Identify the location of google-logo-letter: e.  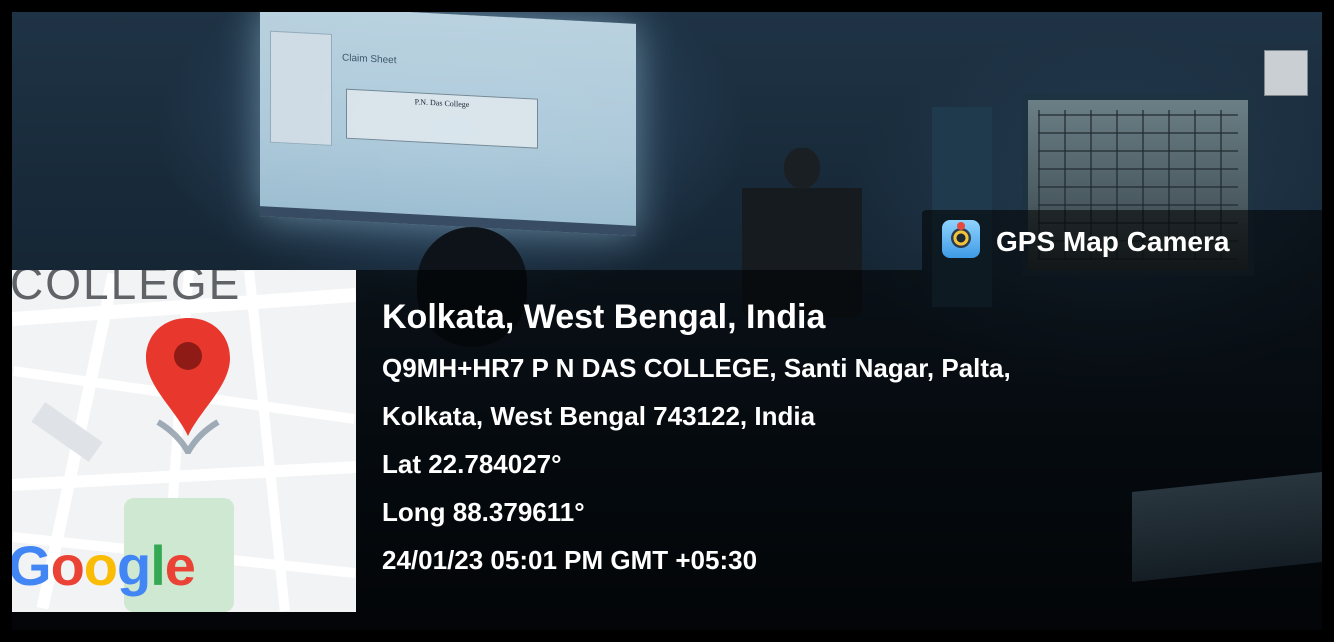
(180, 565).